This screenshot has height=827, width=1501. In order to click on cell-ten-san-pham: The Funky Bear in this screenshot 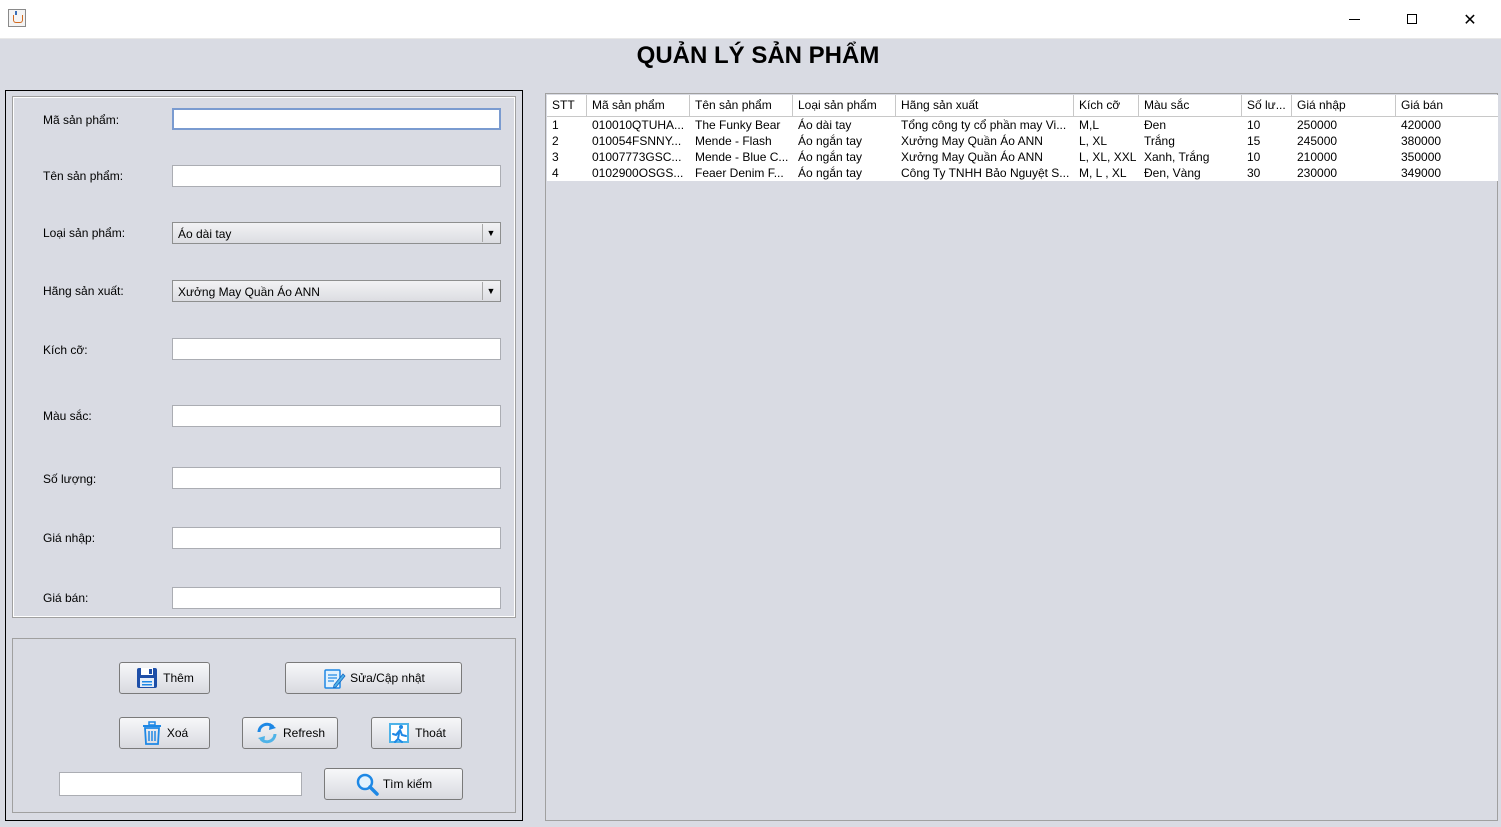, I will do `click(738, 125)`.